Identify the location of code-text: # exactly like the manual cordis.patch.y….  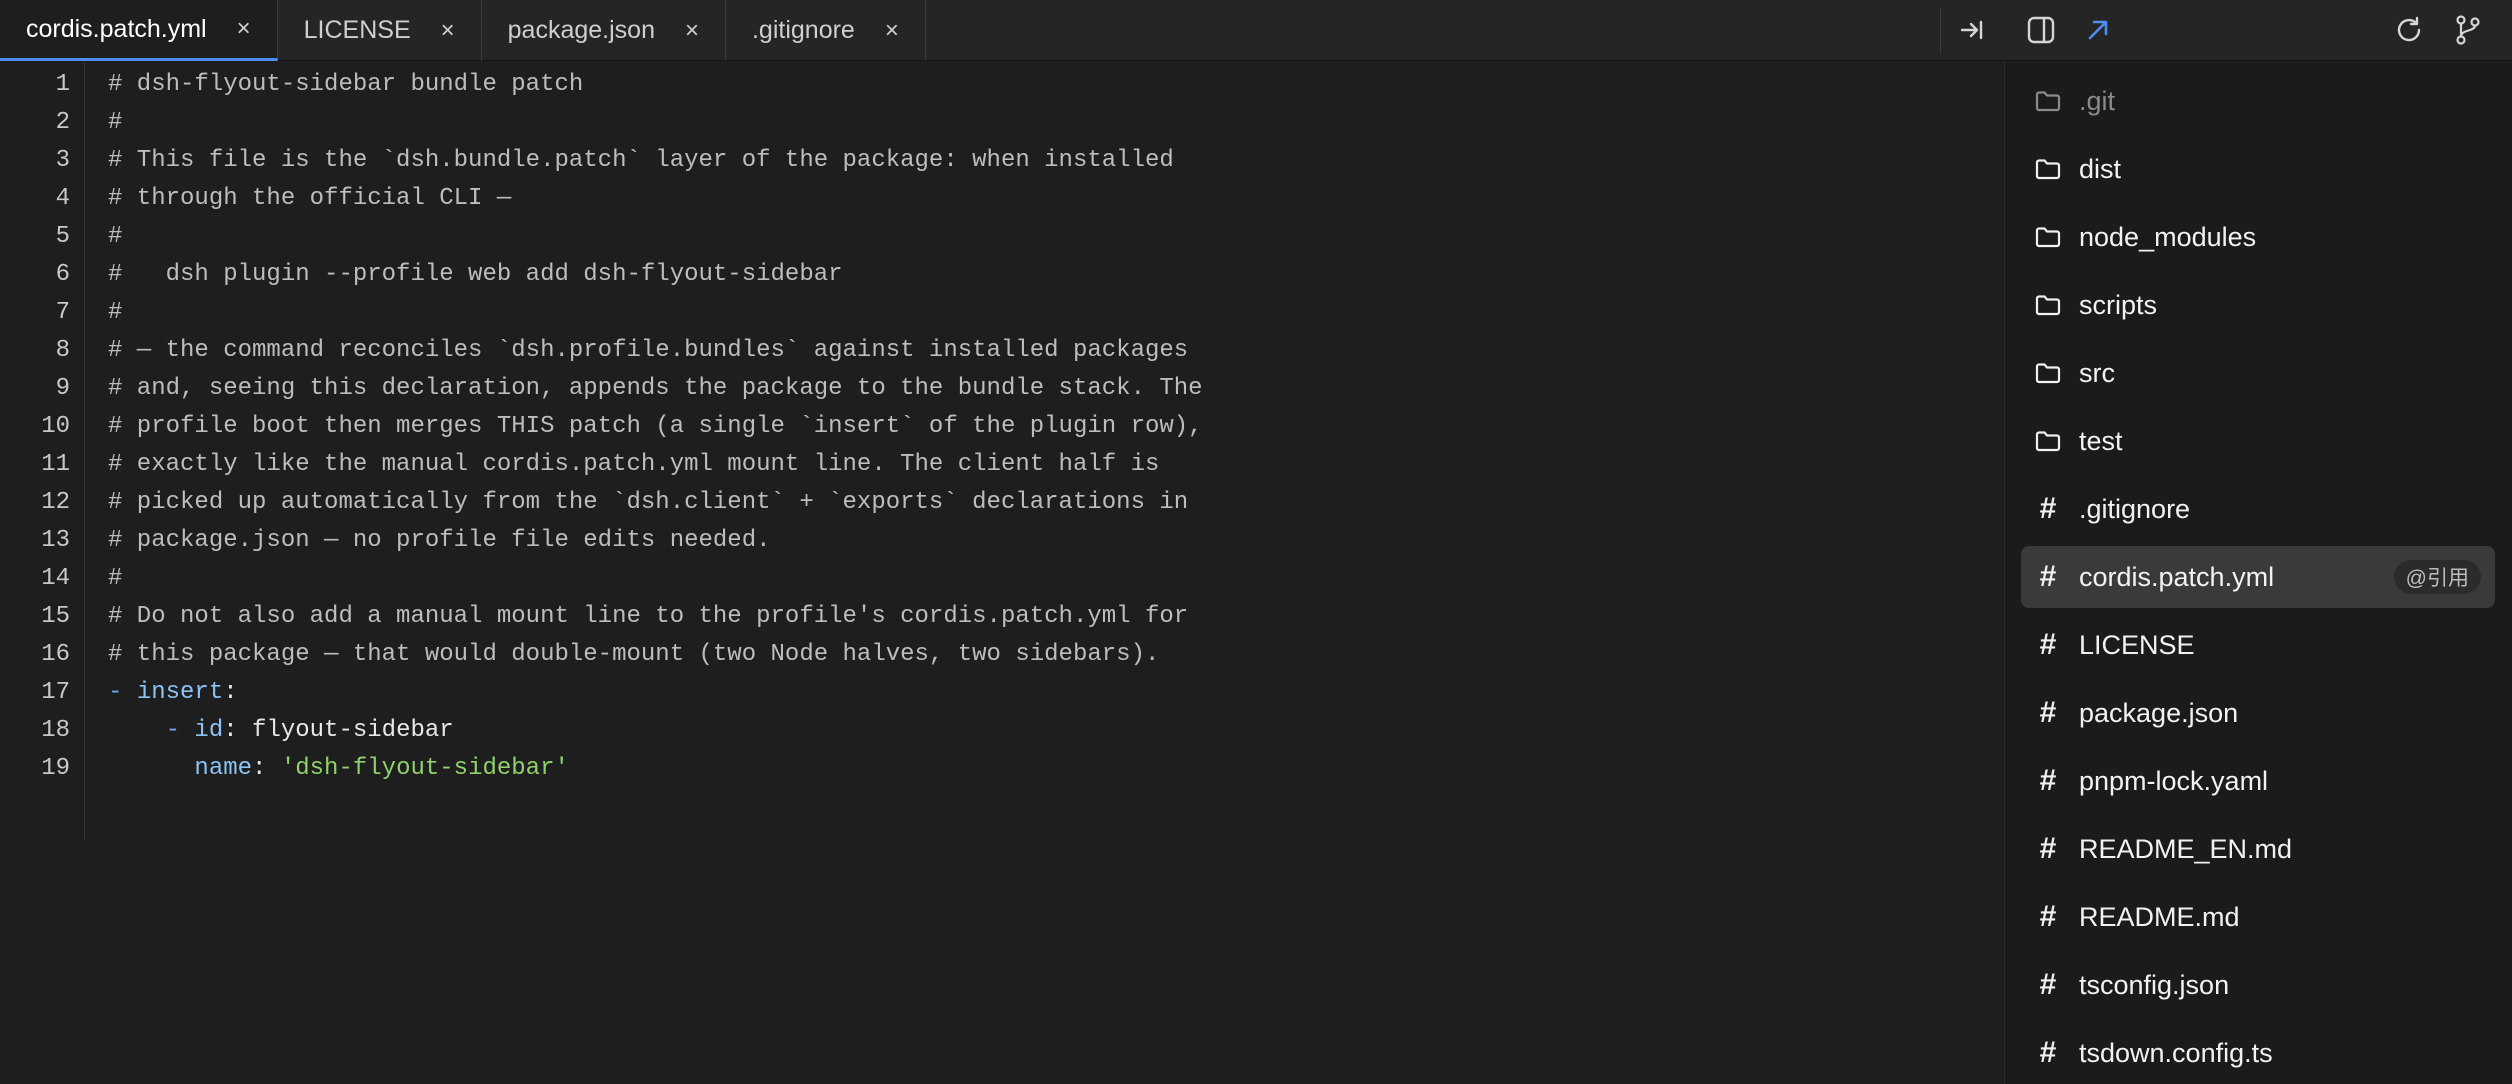
(633, 464).